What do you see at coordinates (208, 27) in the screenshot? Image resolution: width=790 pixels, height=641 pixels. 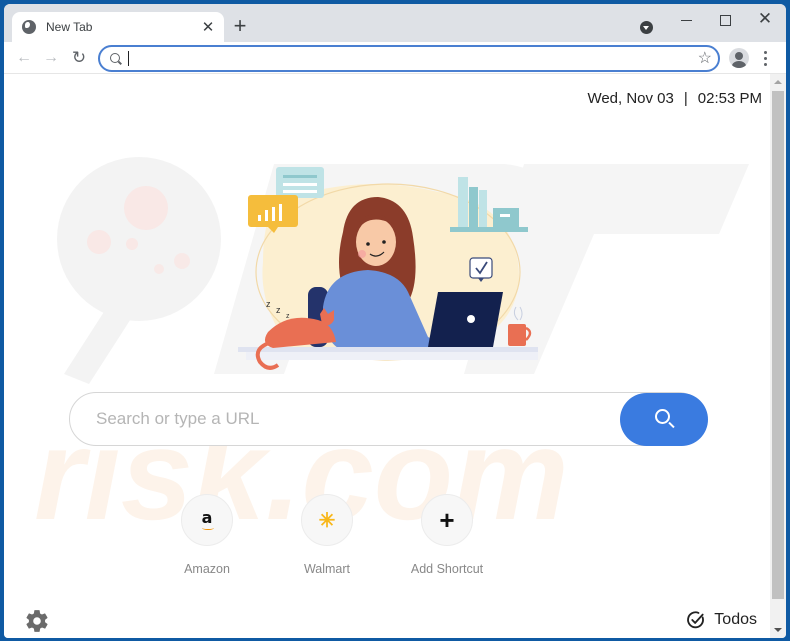 I see `tab-close-button: ✕` at bounding box center [208, 27].